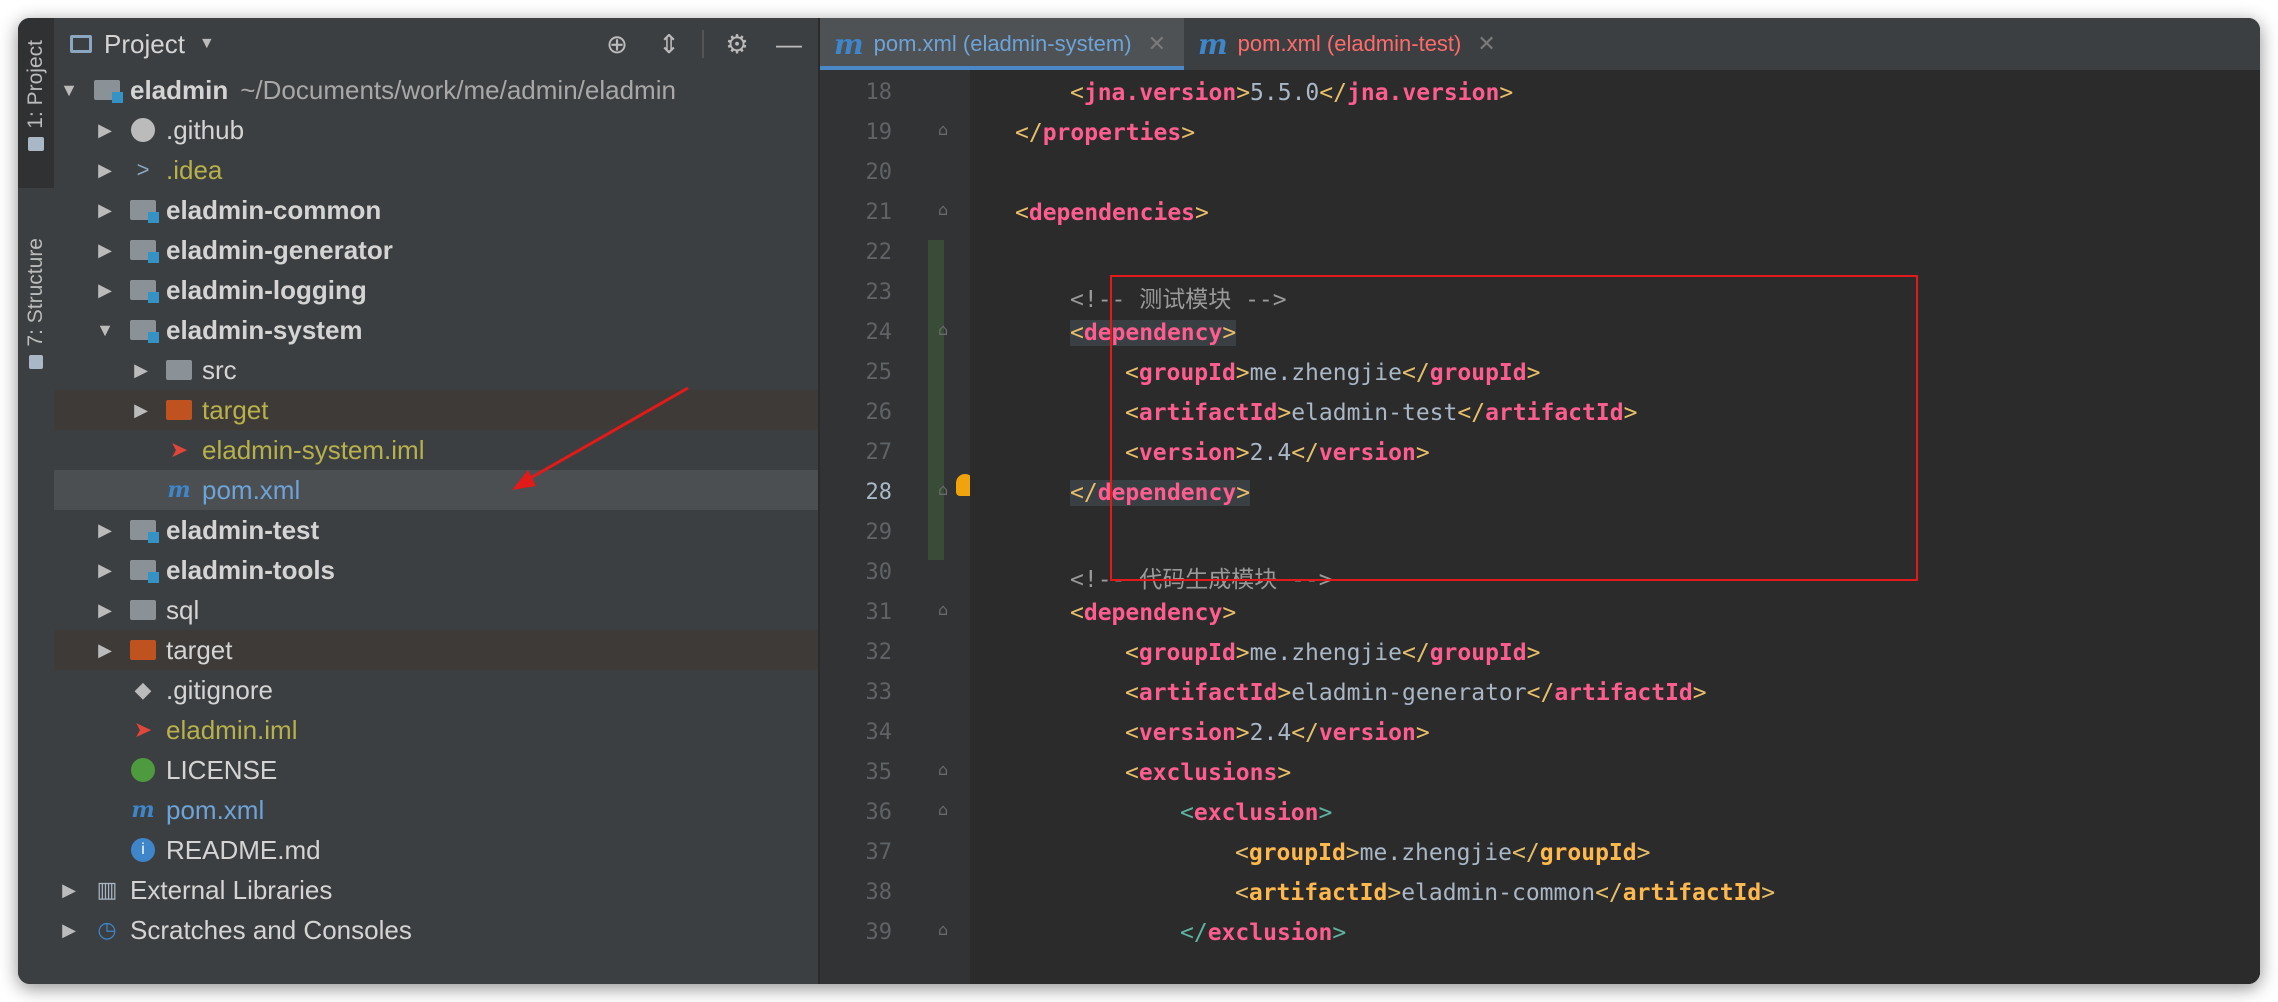  I want to click on line-number: 31, so click(879, 612).